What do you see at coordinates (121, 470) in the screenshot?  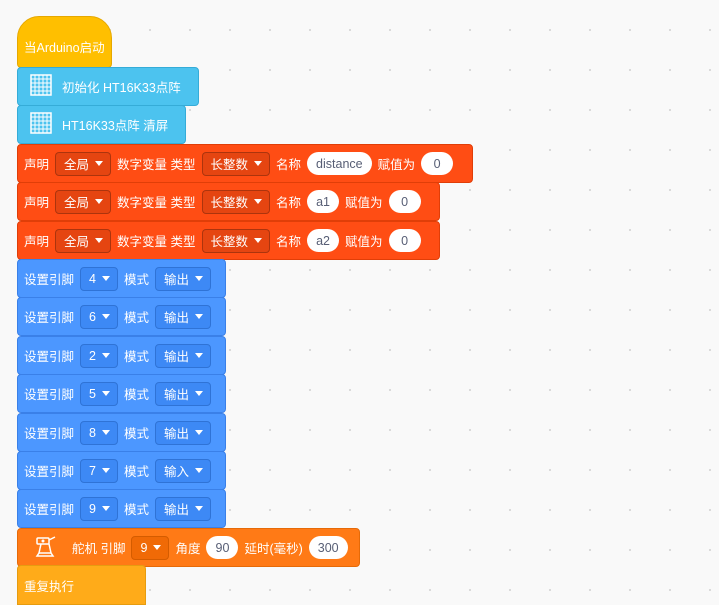 I see `set-pin-mode-block: 设置引脚 7 模式 输入` at bounding box center [121, 470].